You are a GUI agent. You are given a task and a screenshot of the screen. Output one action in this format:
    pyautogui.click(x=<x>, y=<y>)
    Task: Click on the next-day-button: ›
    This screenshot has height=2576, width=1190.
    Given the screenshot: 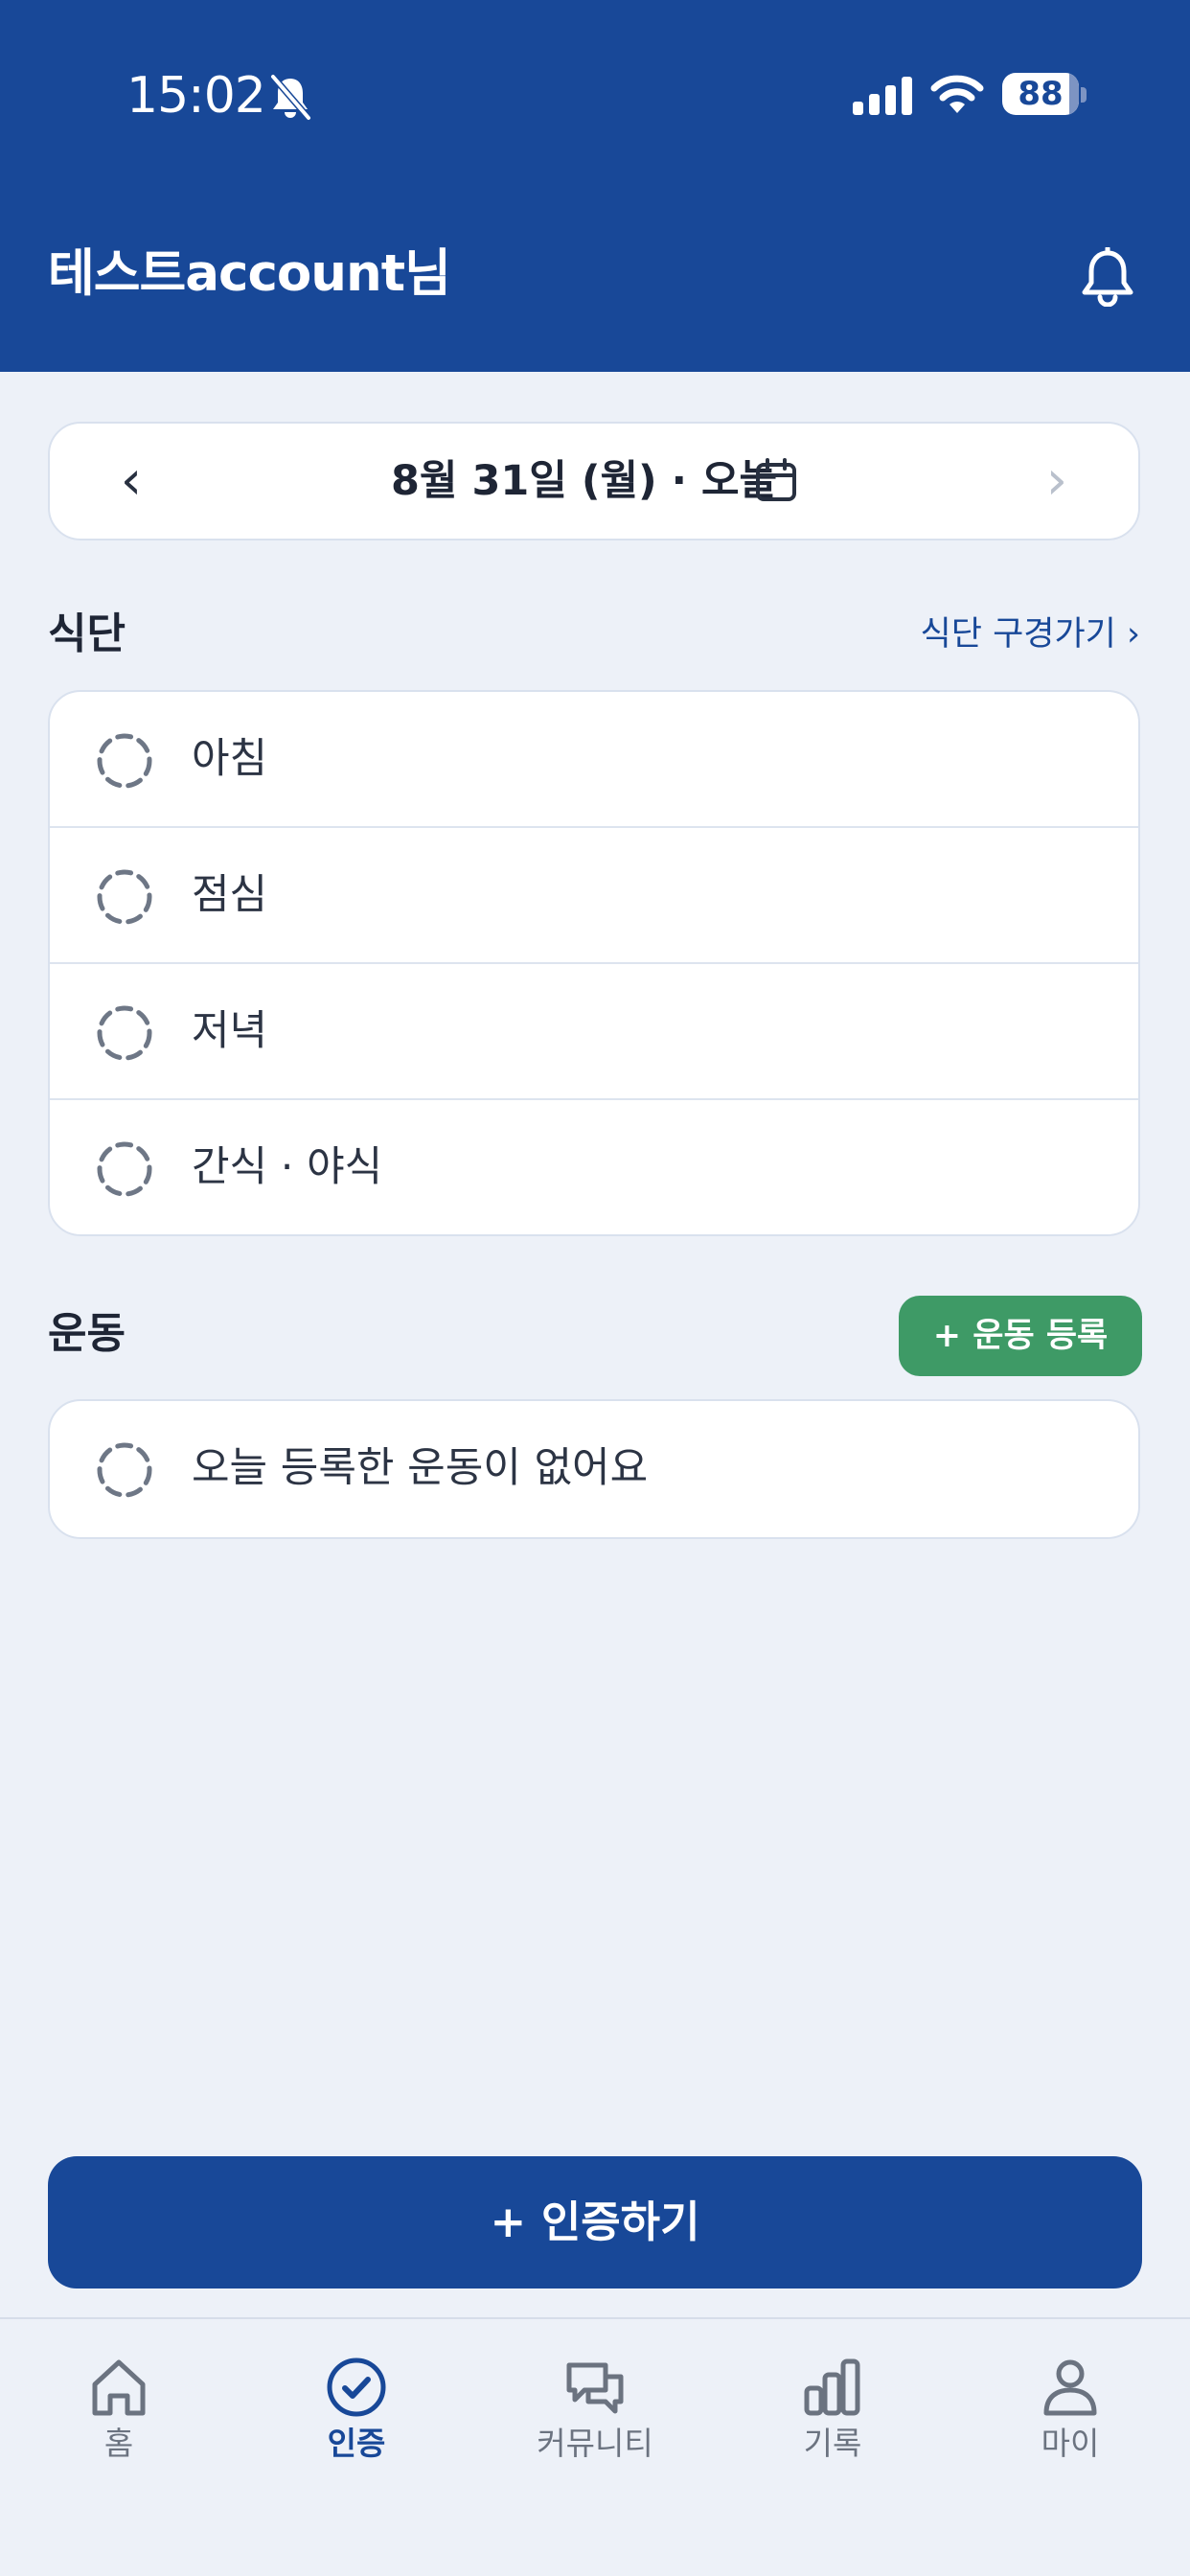 What is the action you would take?
    pyautogui.click(x=1057, y=481)
    